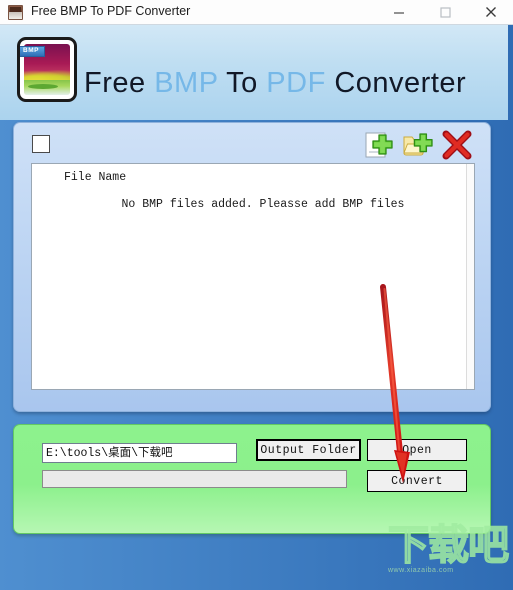 The width and height of the screenshot is (513, 590). What do you see at coordinates (115, 83) in the screenshot?
I see `brand-word-free: Free` at bounding box center [115, 83].